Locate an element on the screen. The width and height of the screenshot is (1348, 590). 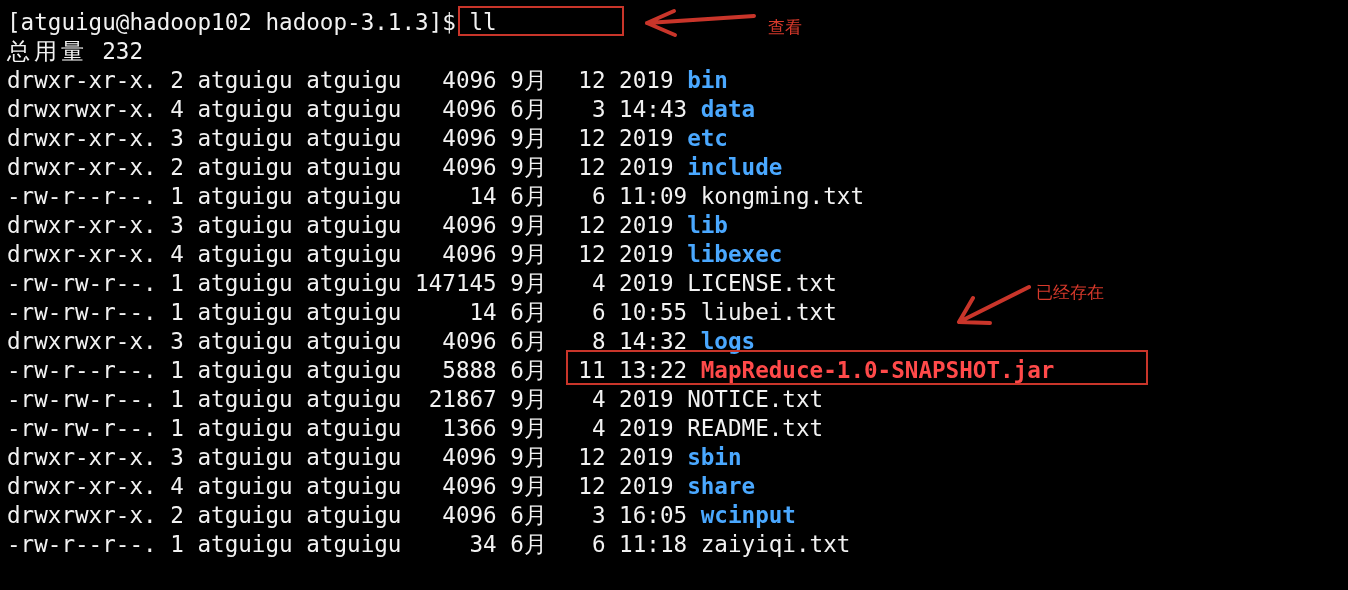
annotation-text: 已经存在 is located at coordinates (1070, 292).